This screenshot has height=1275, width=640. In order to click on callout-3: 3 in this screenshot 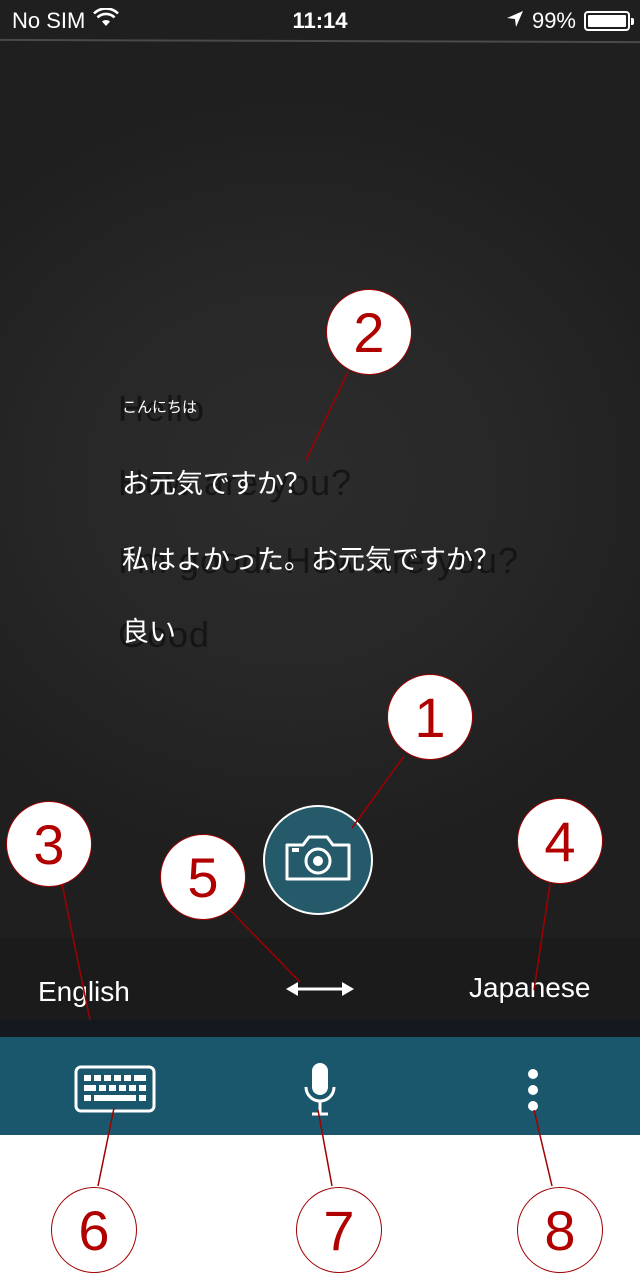, I will do `click(49, 844)`.